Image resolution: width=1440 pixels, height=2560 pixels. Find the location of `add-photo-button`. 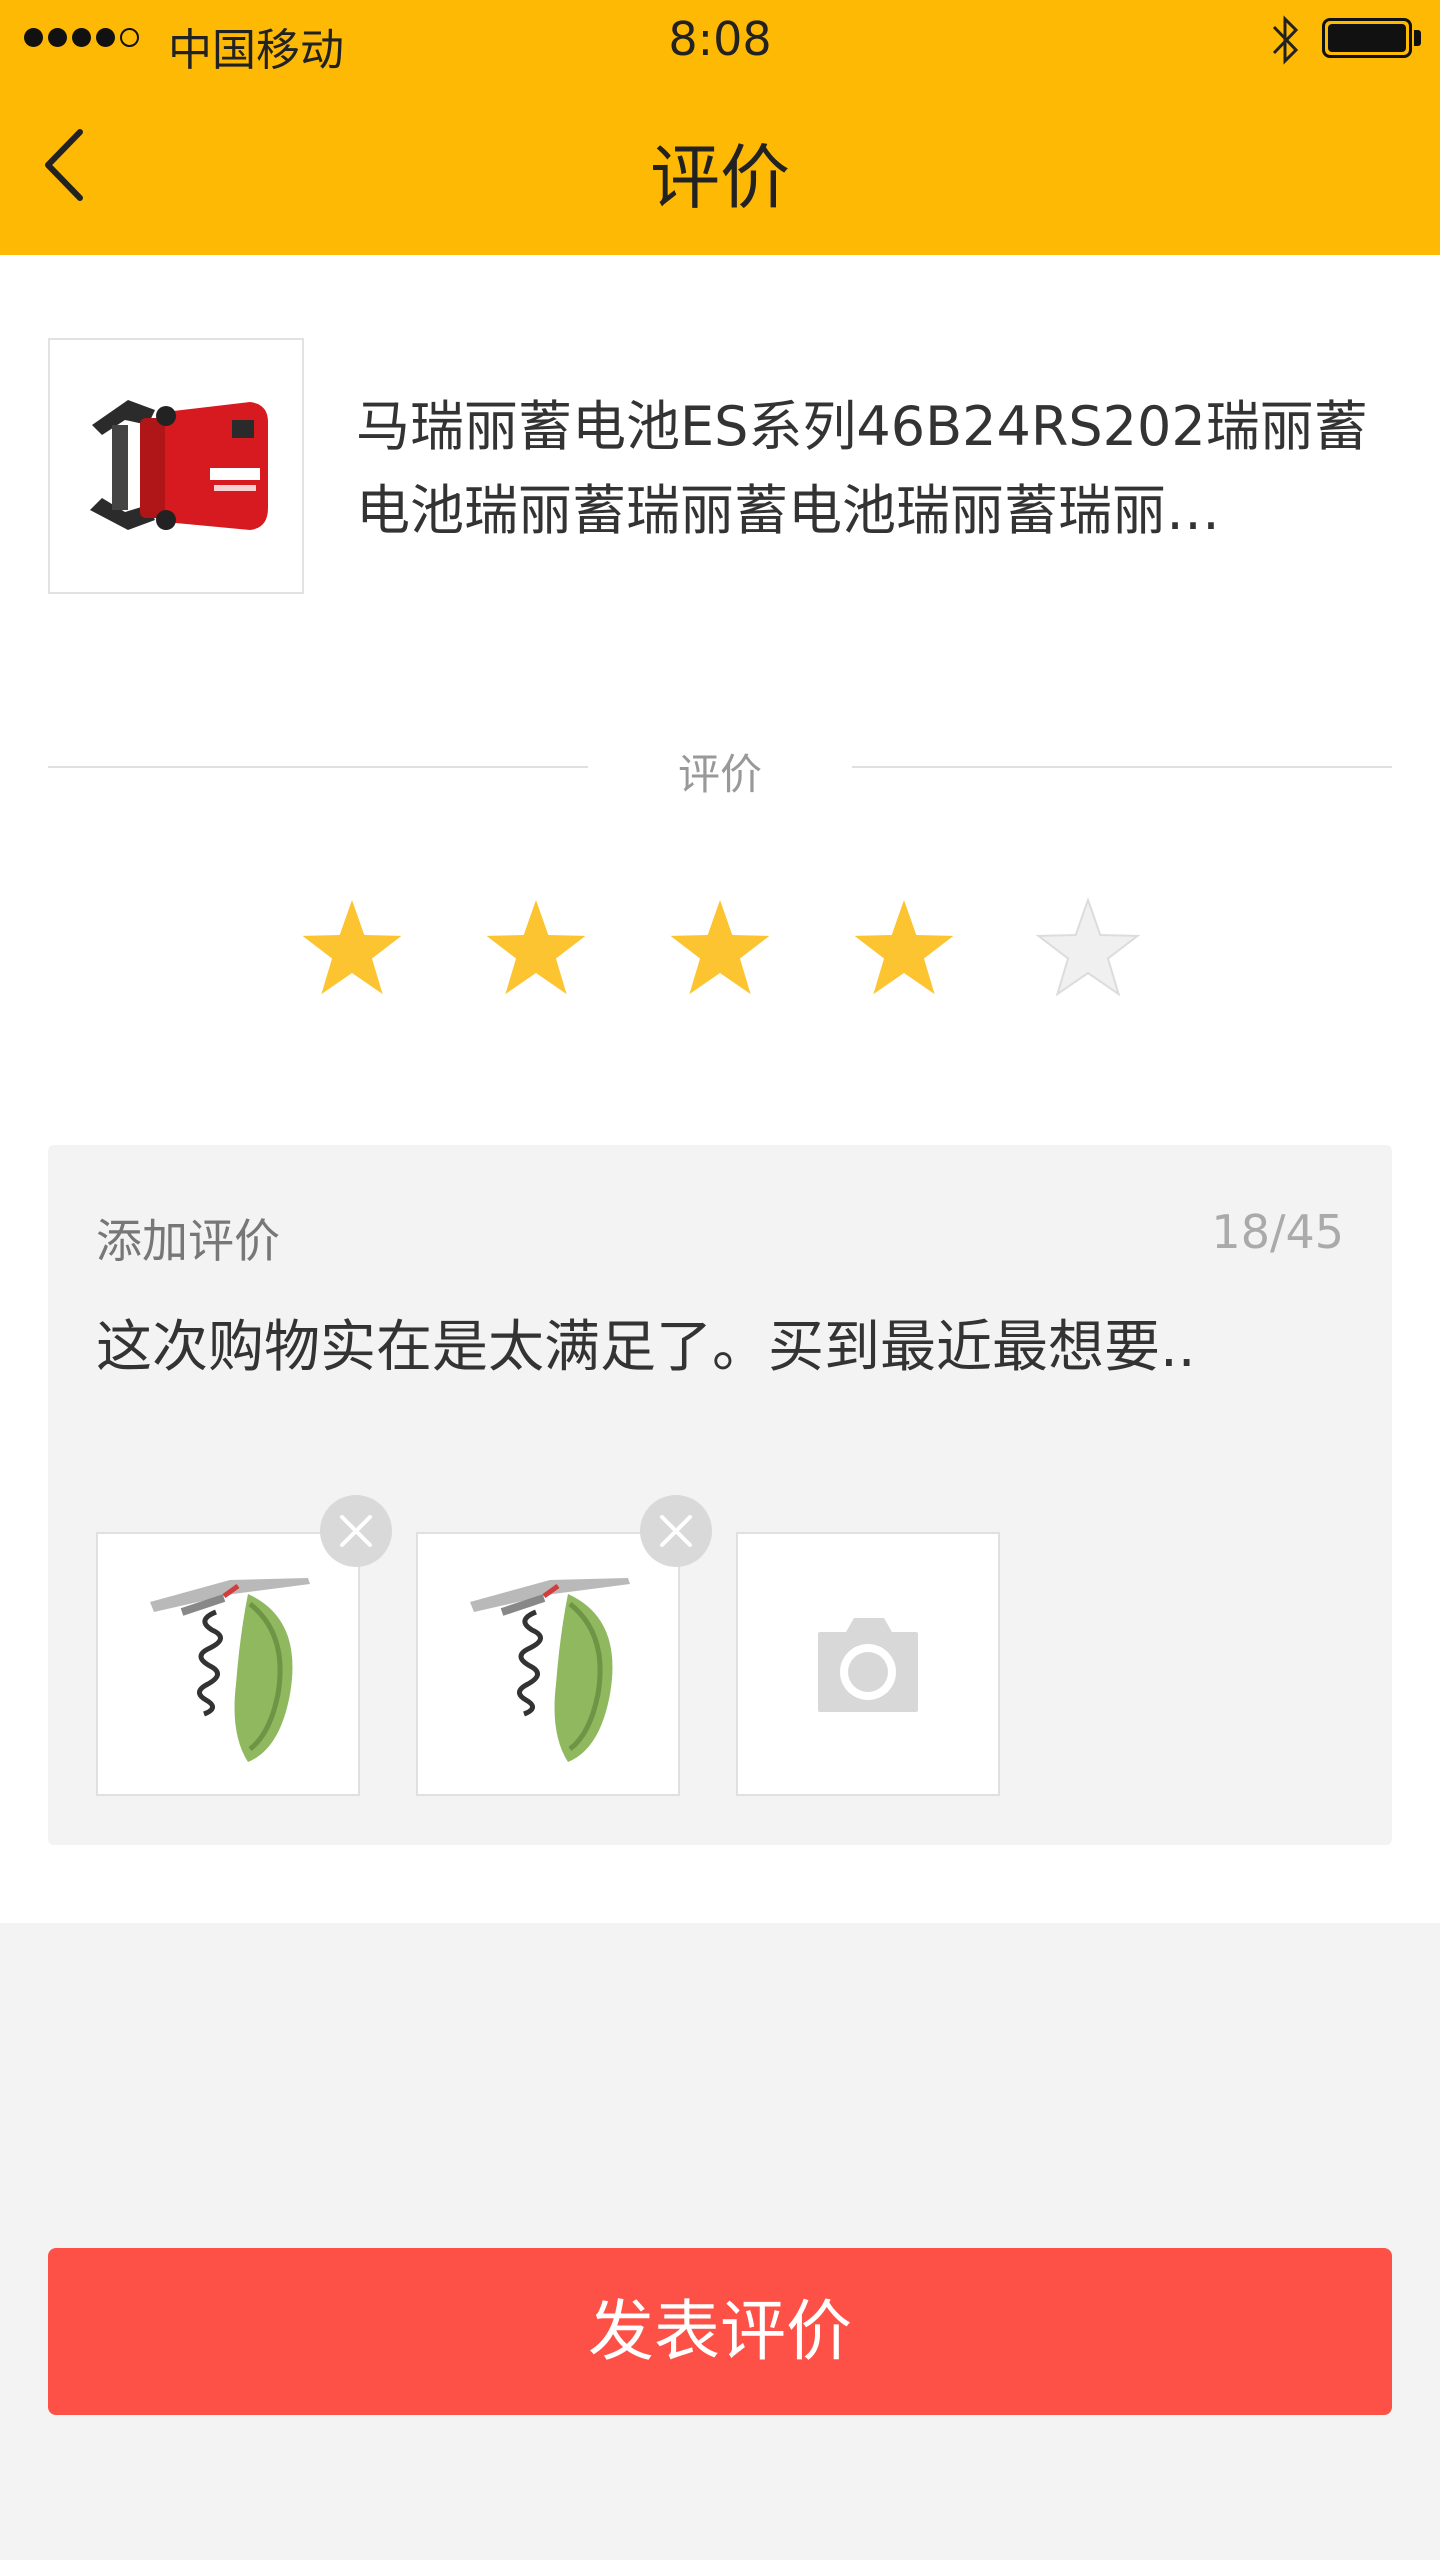

add-photo-button is located at coordinates (868, 1664).